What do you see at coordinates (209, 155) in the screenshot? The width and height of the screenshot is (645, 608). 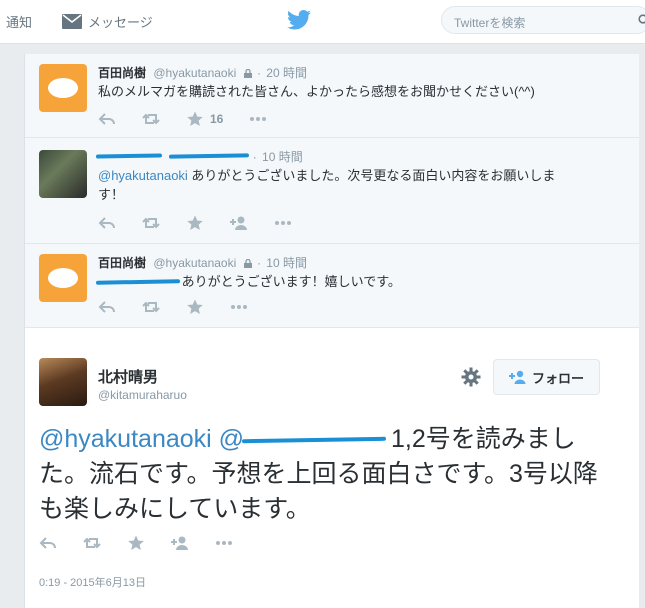 I see `redacted-handle` at bounding box center [209, 155].